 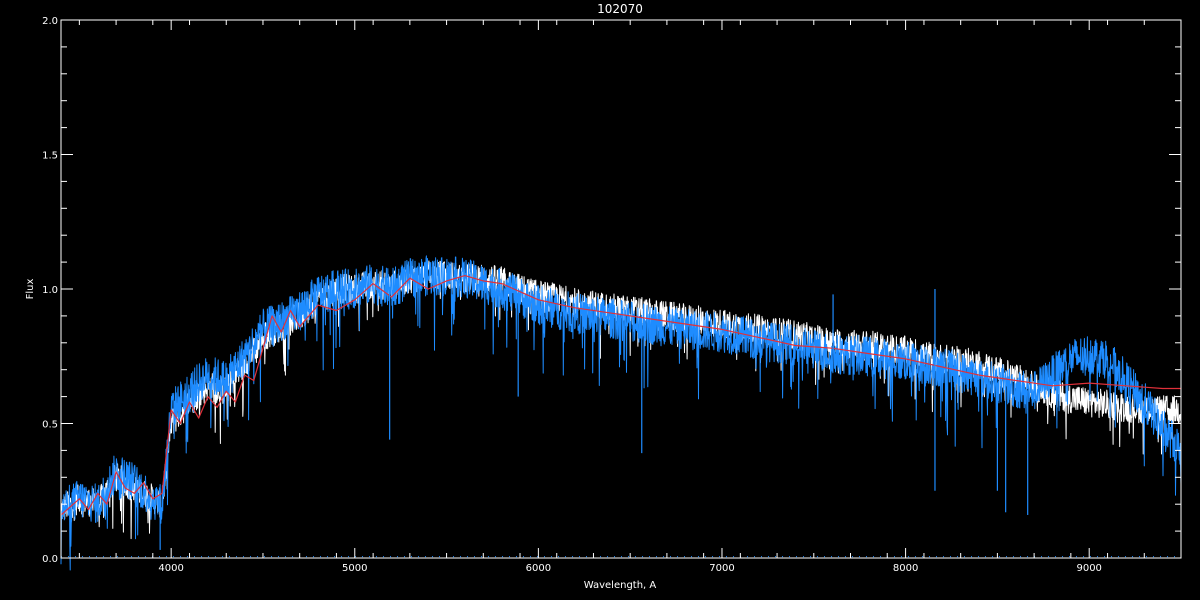 I want to click on x-tick-label: 7000, so click(x=721, y=568).